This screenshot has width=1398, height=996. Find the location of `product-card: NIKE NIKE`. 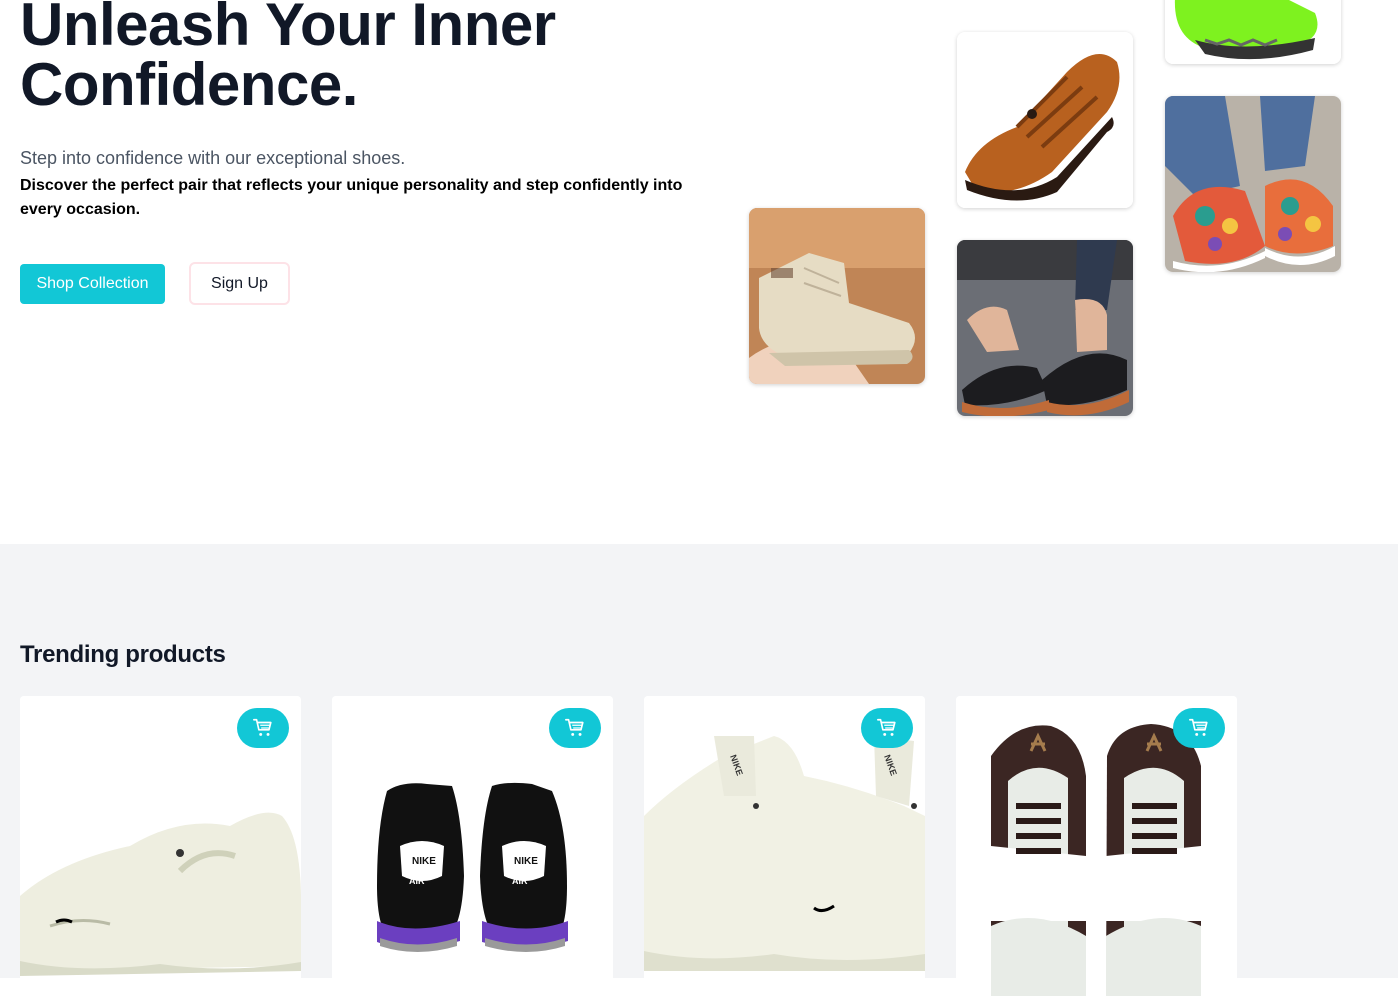

product-card: NIKE NIKE is located at coordinates (784, 846).